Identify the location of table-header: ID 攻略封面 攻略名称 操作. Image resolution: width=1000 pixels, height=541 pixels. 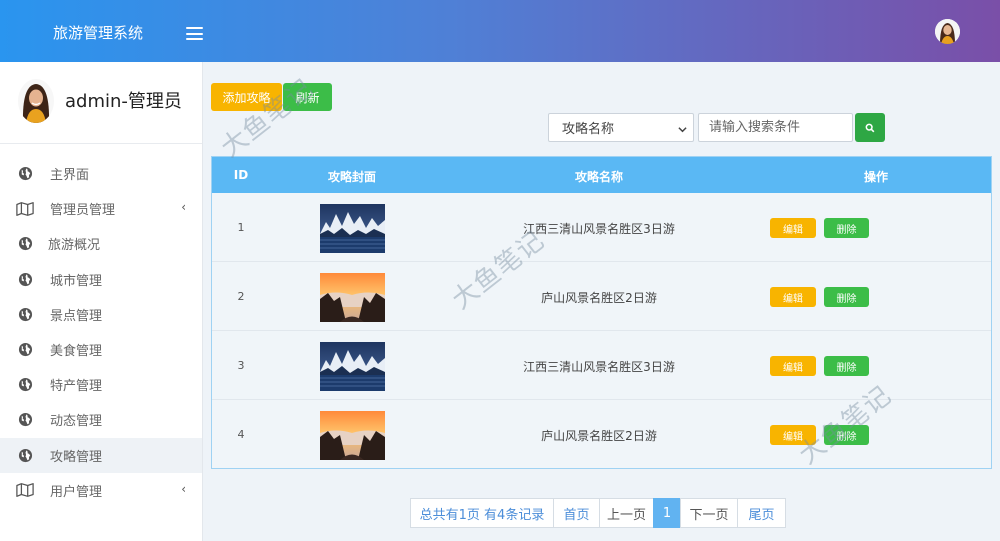
(601, 175).